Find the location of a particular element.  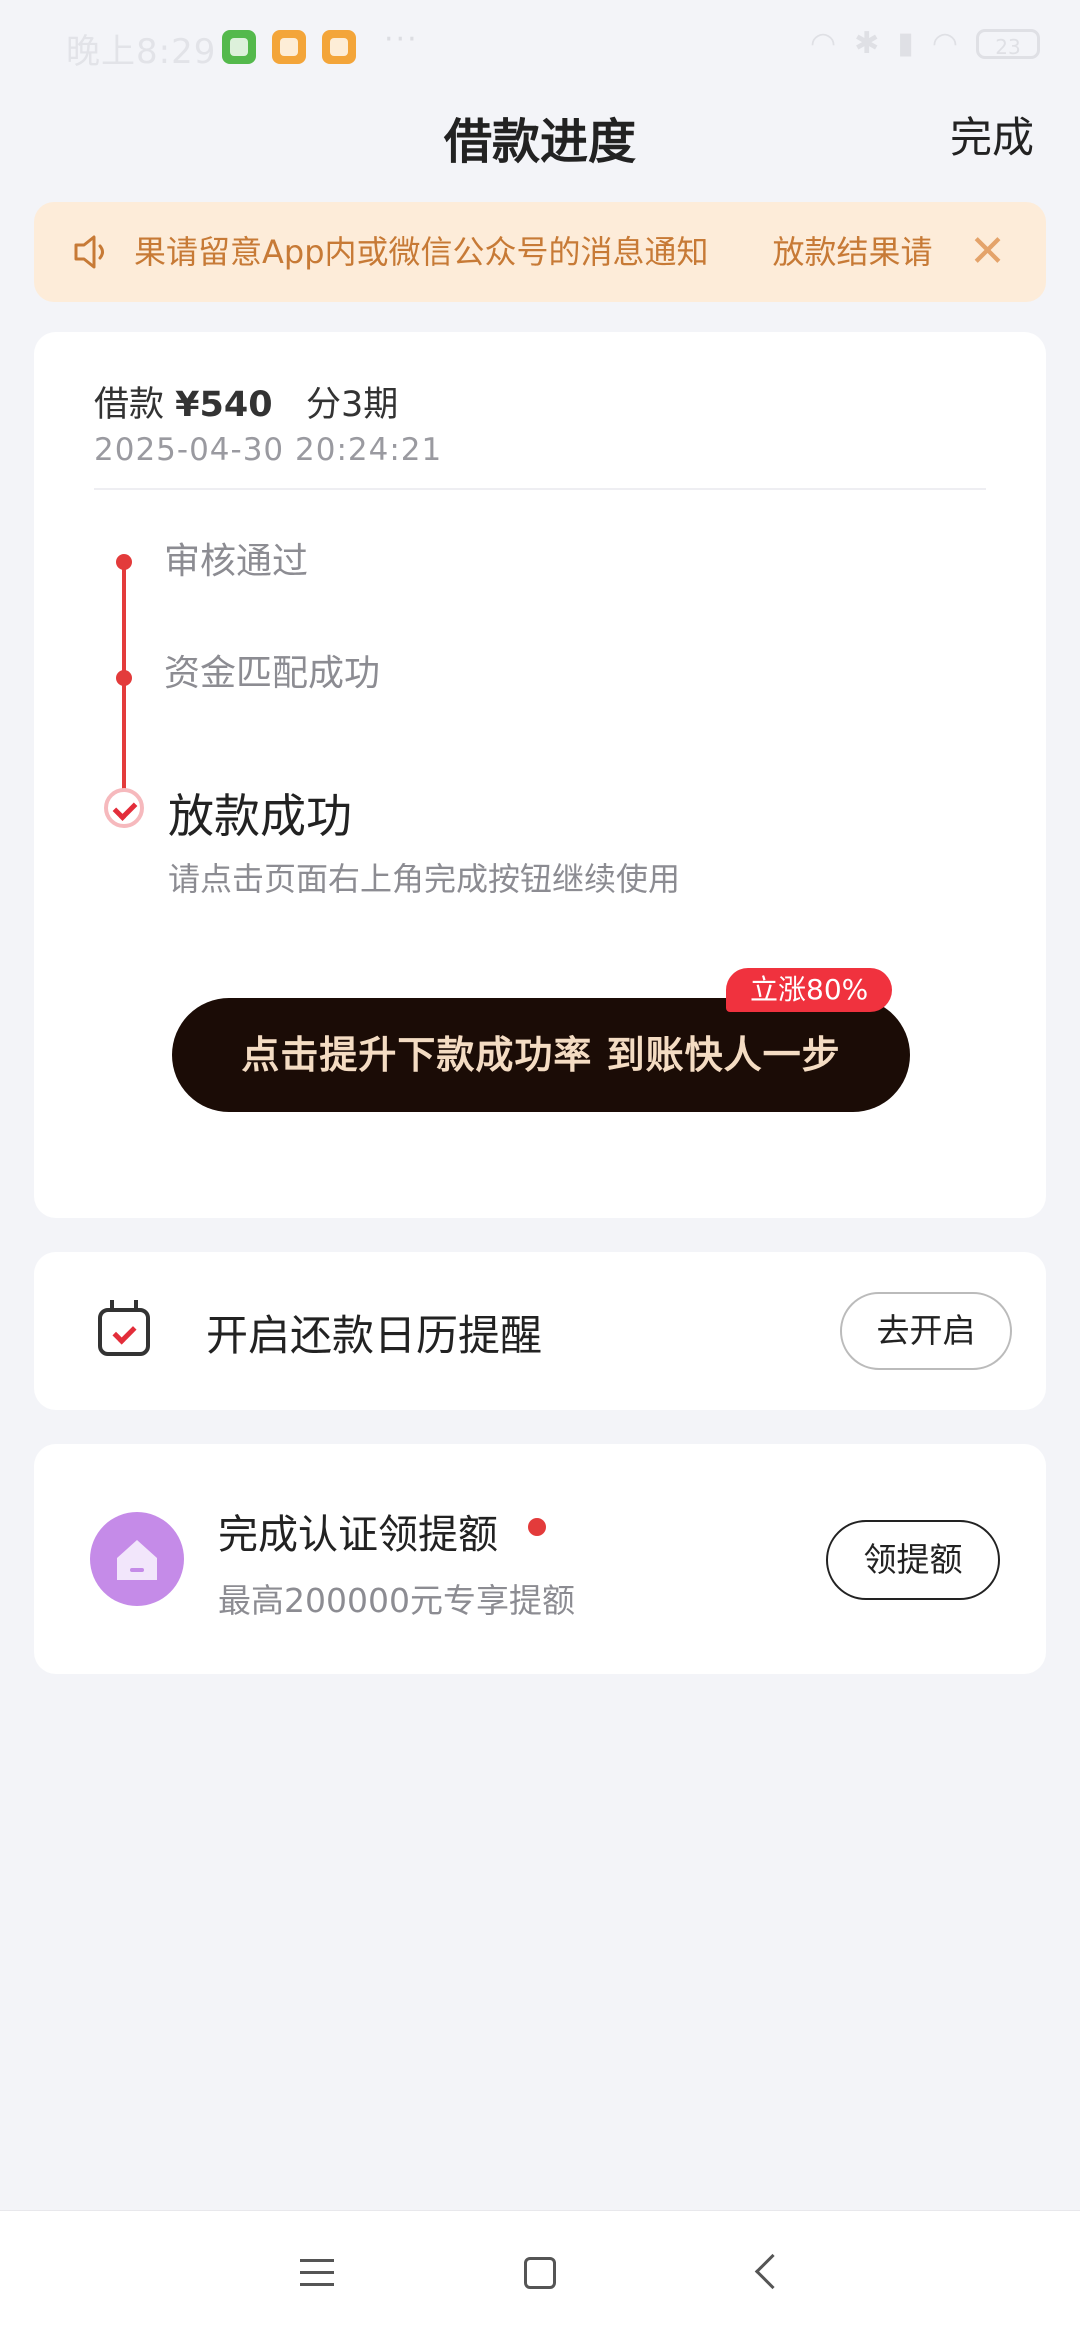

system-nav-bar is located at coordinates (540, 2275).